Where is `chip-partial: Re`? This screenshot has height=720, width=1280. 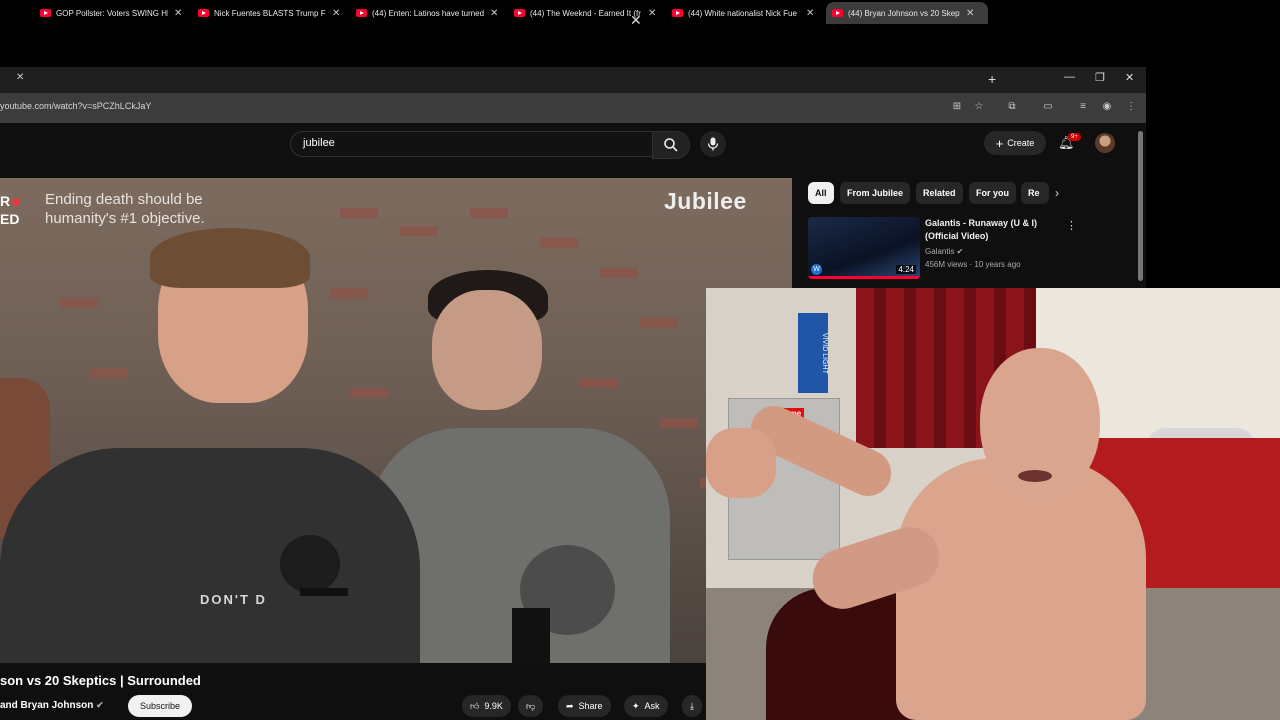
chip-partial: Re is located at coordinates (1035, 193).